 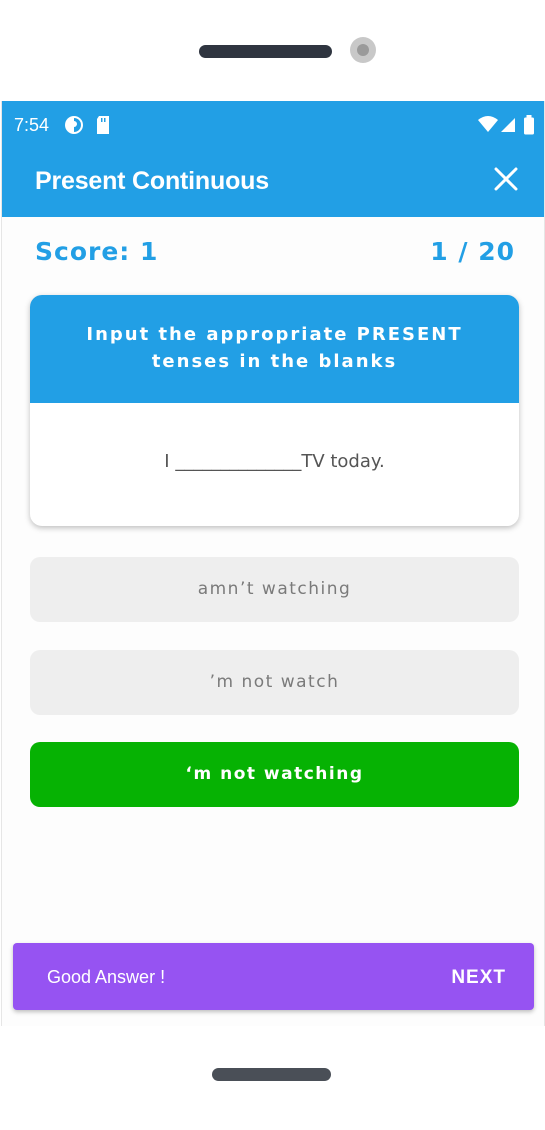 I want to click on close-icon, so click(x=506, y=179).